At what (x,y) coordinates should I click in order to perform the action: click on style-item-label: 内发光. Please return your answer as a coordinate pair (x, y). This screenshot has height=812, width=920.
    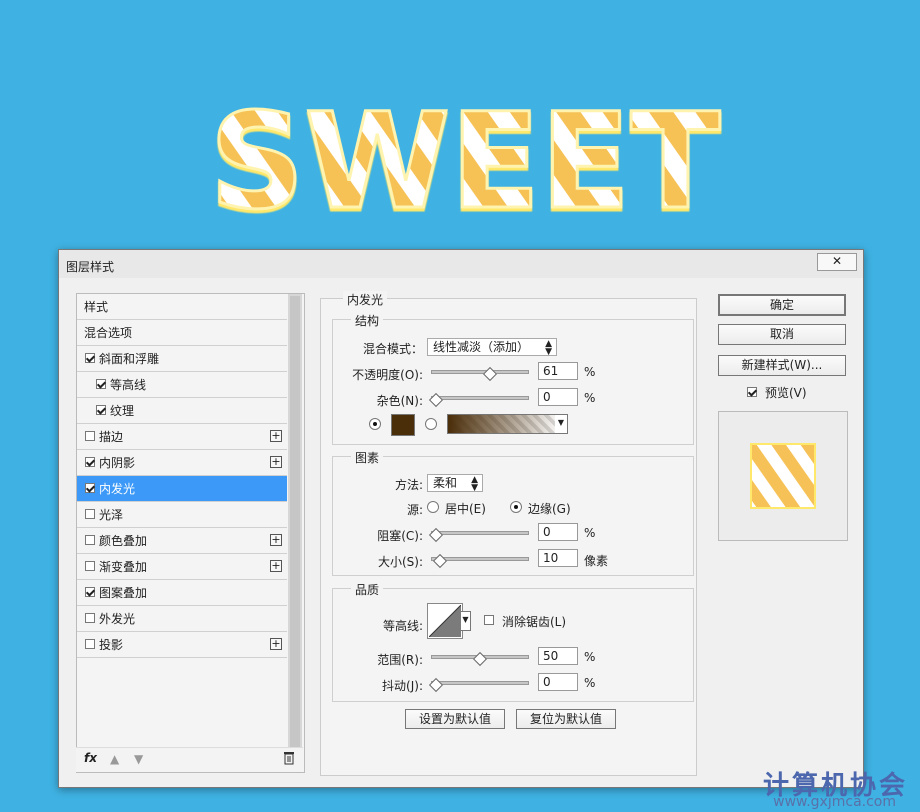
    Looking at the image, I should click on (117, 489).